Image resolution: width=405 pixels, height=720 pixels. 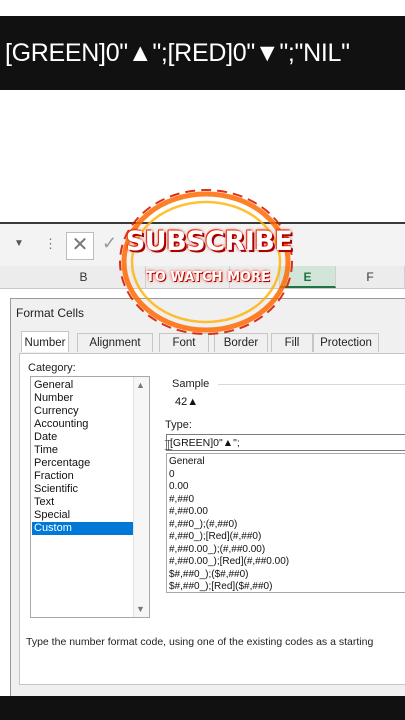 I want to click on type-option: #,##0.00, so click(x=188, y=512).